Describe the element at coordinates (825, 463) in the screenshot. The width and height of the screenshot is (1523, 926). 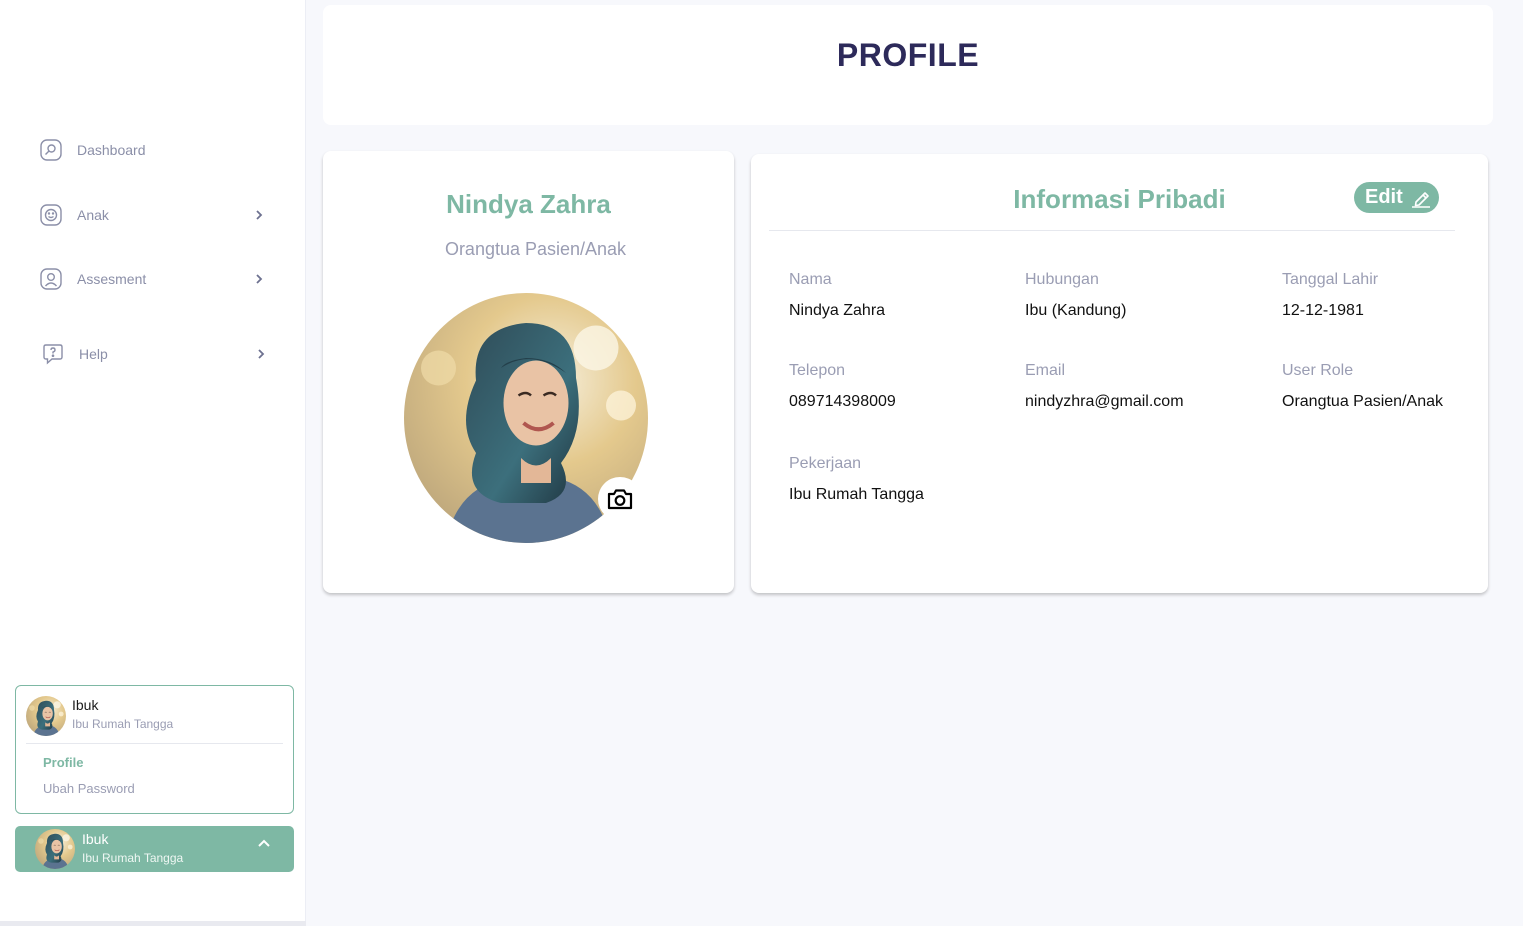
I see `field-label: Pekerjaan` at that location.